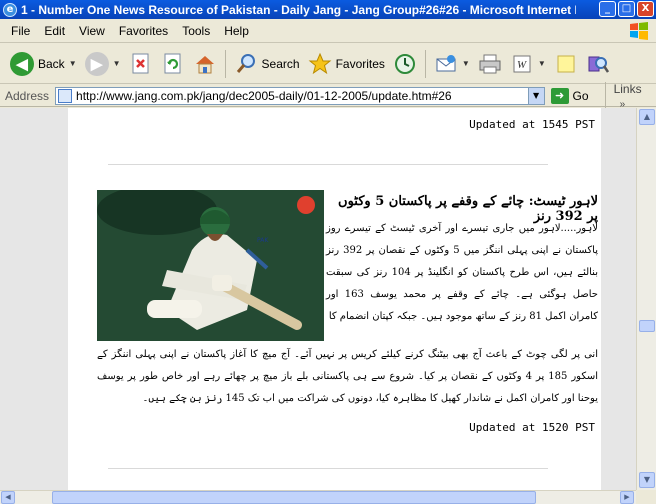 Image resolution: width=656 pixels, height=504 pixels. Describe the element at coordinates (645, 9) in the screenshot. I see `close-button: X` at that location.